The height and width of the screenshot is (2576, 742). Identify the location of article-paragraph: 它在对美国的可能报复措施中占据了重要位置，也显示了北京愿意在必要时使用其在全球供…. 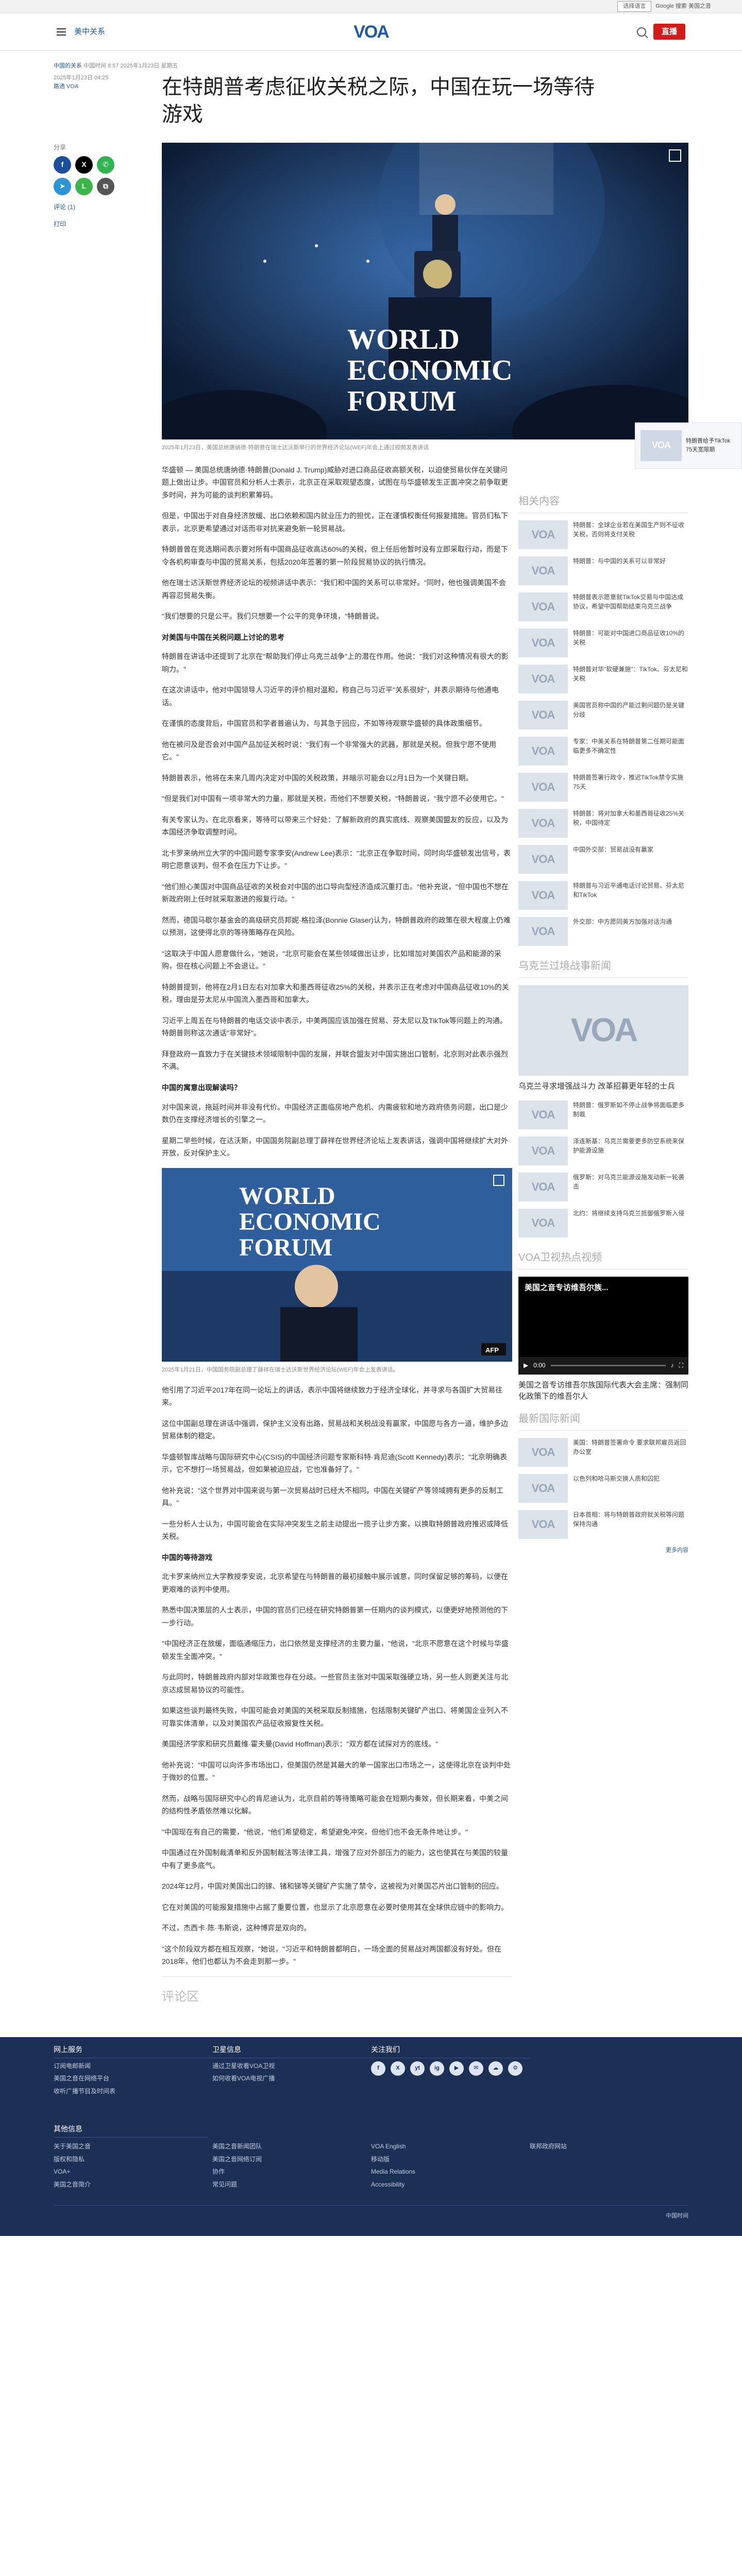
(335, 1907).